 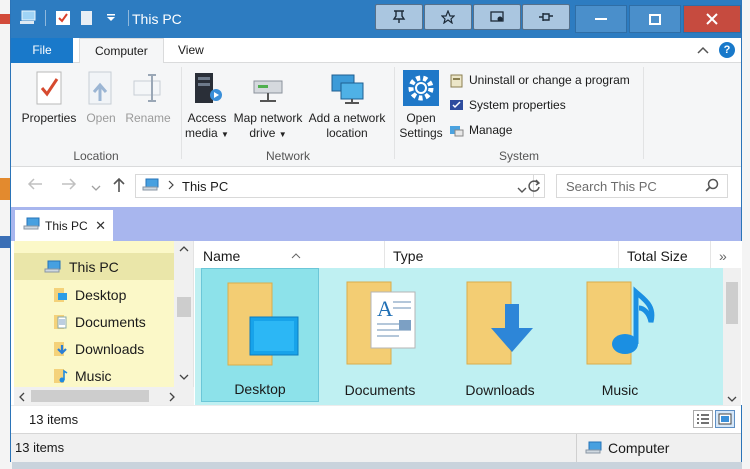 What do you see at coordinates (703, 419) in the screenshot?
I see `details-view-button` at bounding box center [703, 419].